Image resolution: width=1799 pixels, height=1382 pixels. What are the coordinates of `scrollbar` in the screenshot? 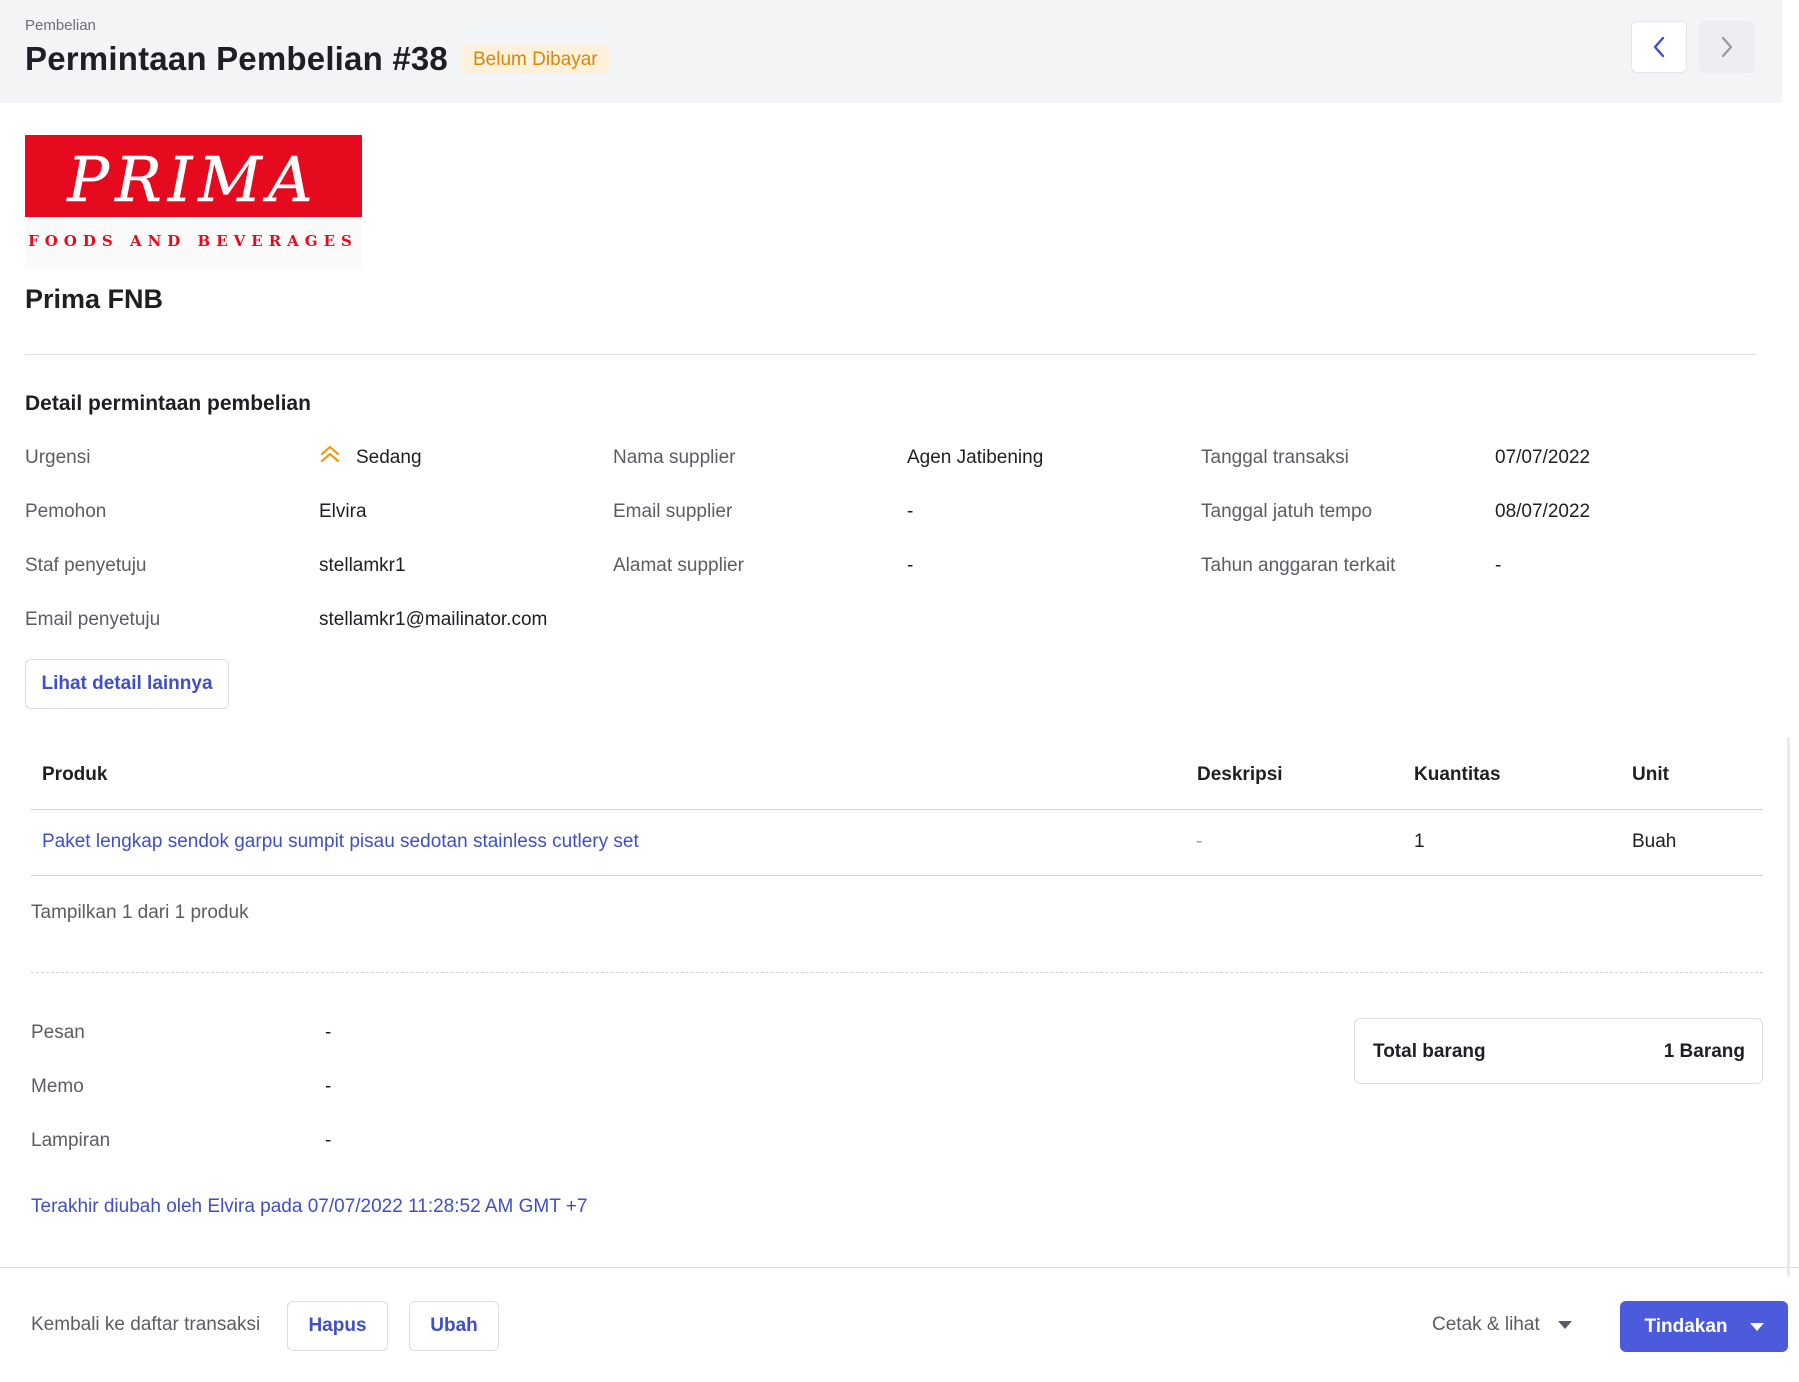 It's located at (1788, 1007).